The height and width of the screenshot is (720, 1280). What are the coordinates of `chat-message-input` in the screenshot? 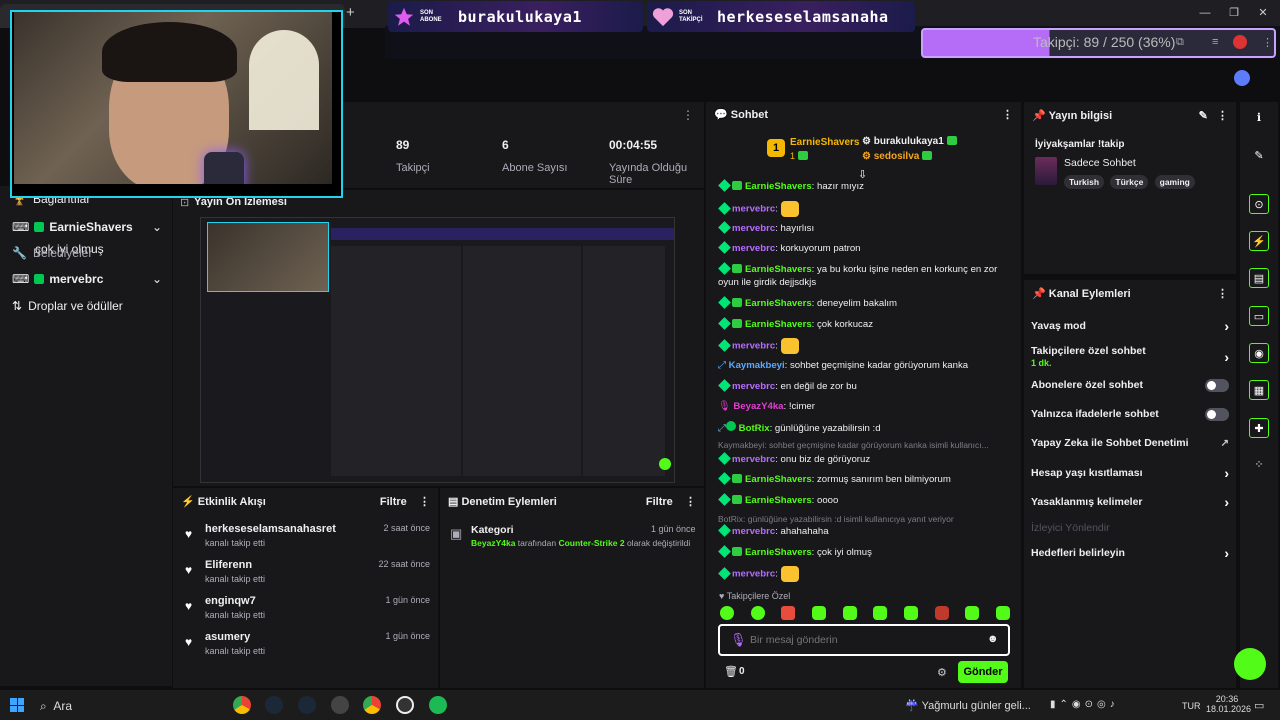 It's located at (862, 640).